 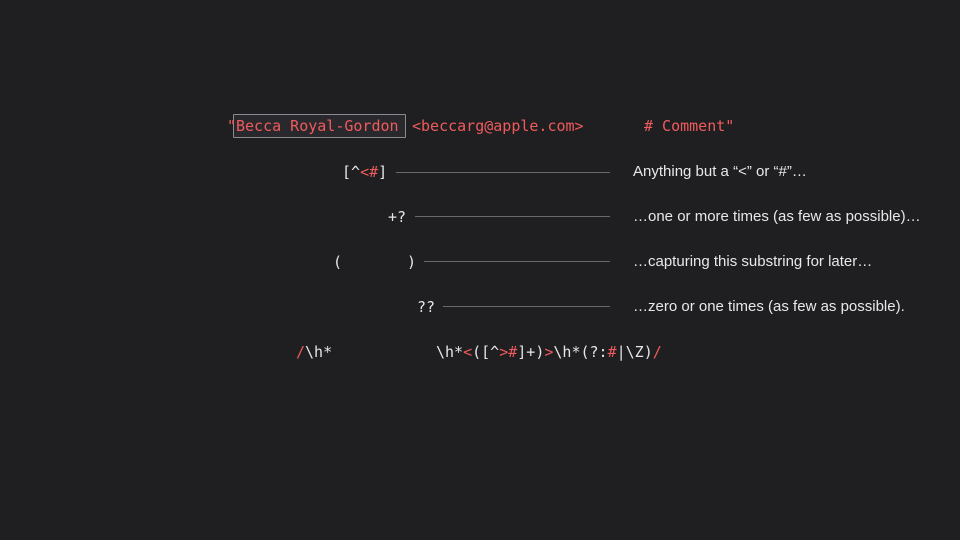 I want to click on regex-excluded-chars: >#, so click(x=508, y=352).